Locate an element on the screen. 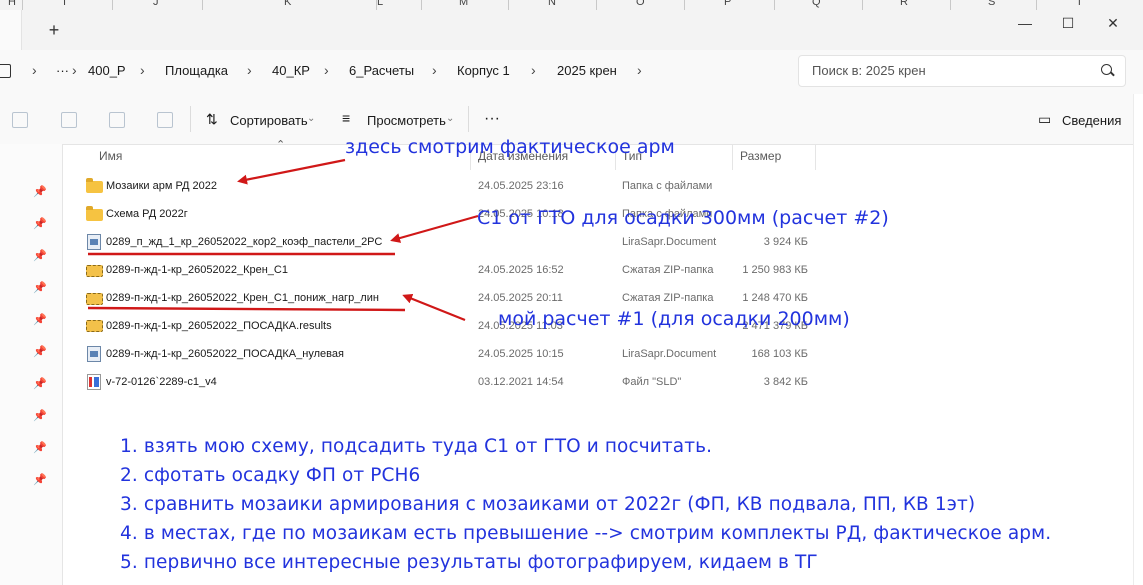 The height and width of the screenshot is (585, 1143). arrow-to-mosaic-folder is located at coordinates (291, 171).